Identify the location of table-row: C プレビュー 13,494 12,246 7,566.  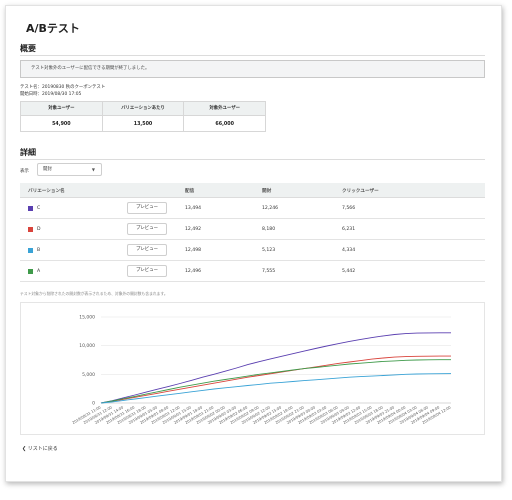
(252, 208).